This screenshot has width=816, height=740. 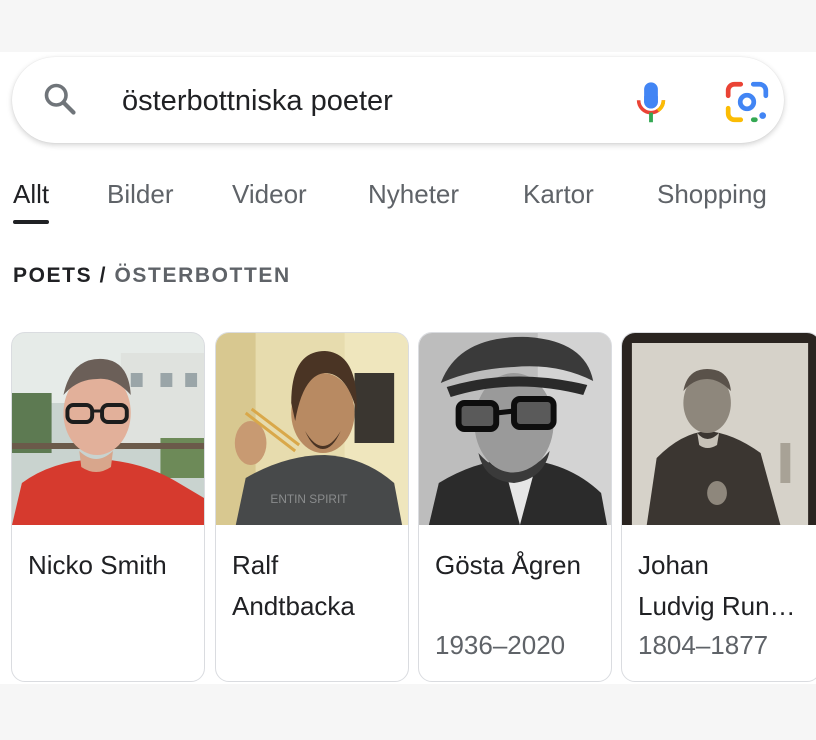 I want to click on lens-icon, so click(x=747, y=102).